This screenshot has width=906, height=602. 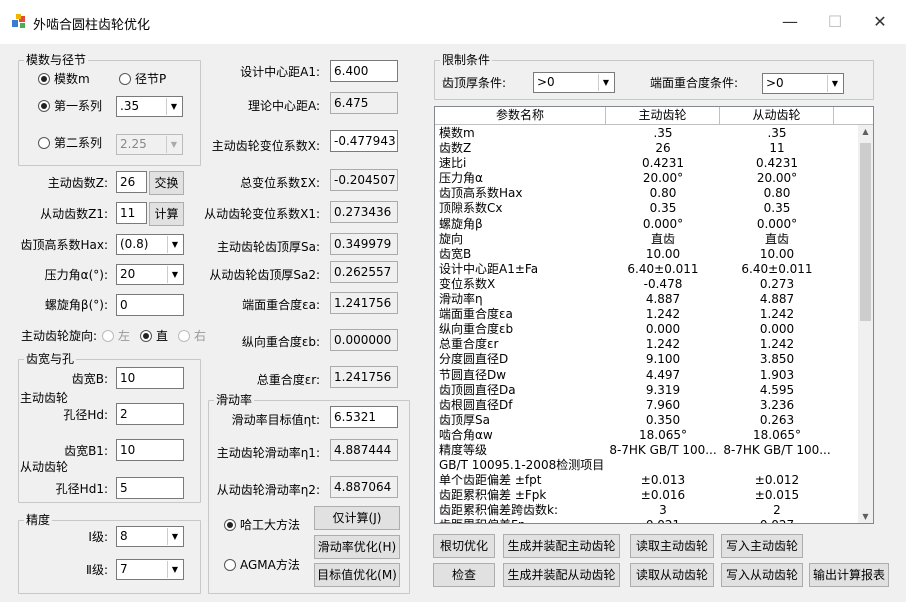 What do you see at coordinates (364, 71) in the screenshot?
I see `a1-input: 6.400` at bounding box center [364, 71].